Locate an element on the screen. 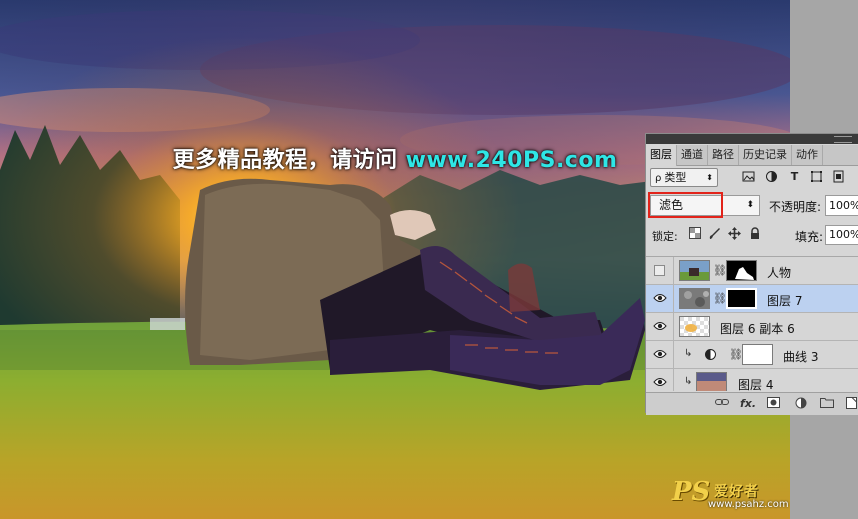  layer-mask-thumbnail-person is located at coordinates (741, 270).